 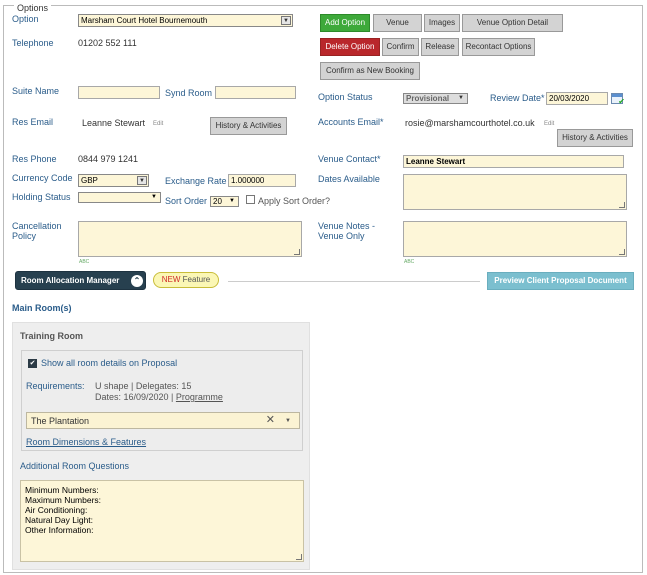 I want to click on room-dimensions-link: Room Dimensions & Features, so click(x=86, y=442).